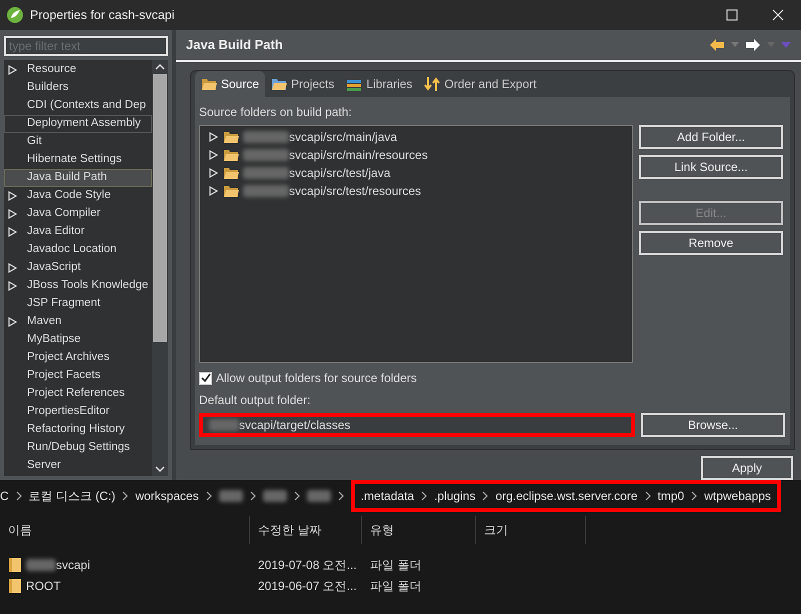  What do you see at coordinates (332, 191) in the screenshot?
I see `folder-item: svcapi/src/test/resources` at bounding box center [332, 191].